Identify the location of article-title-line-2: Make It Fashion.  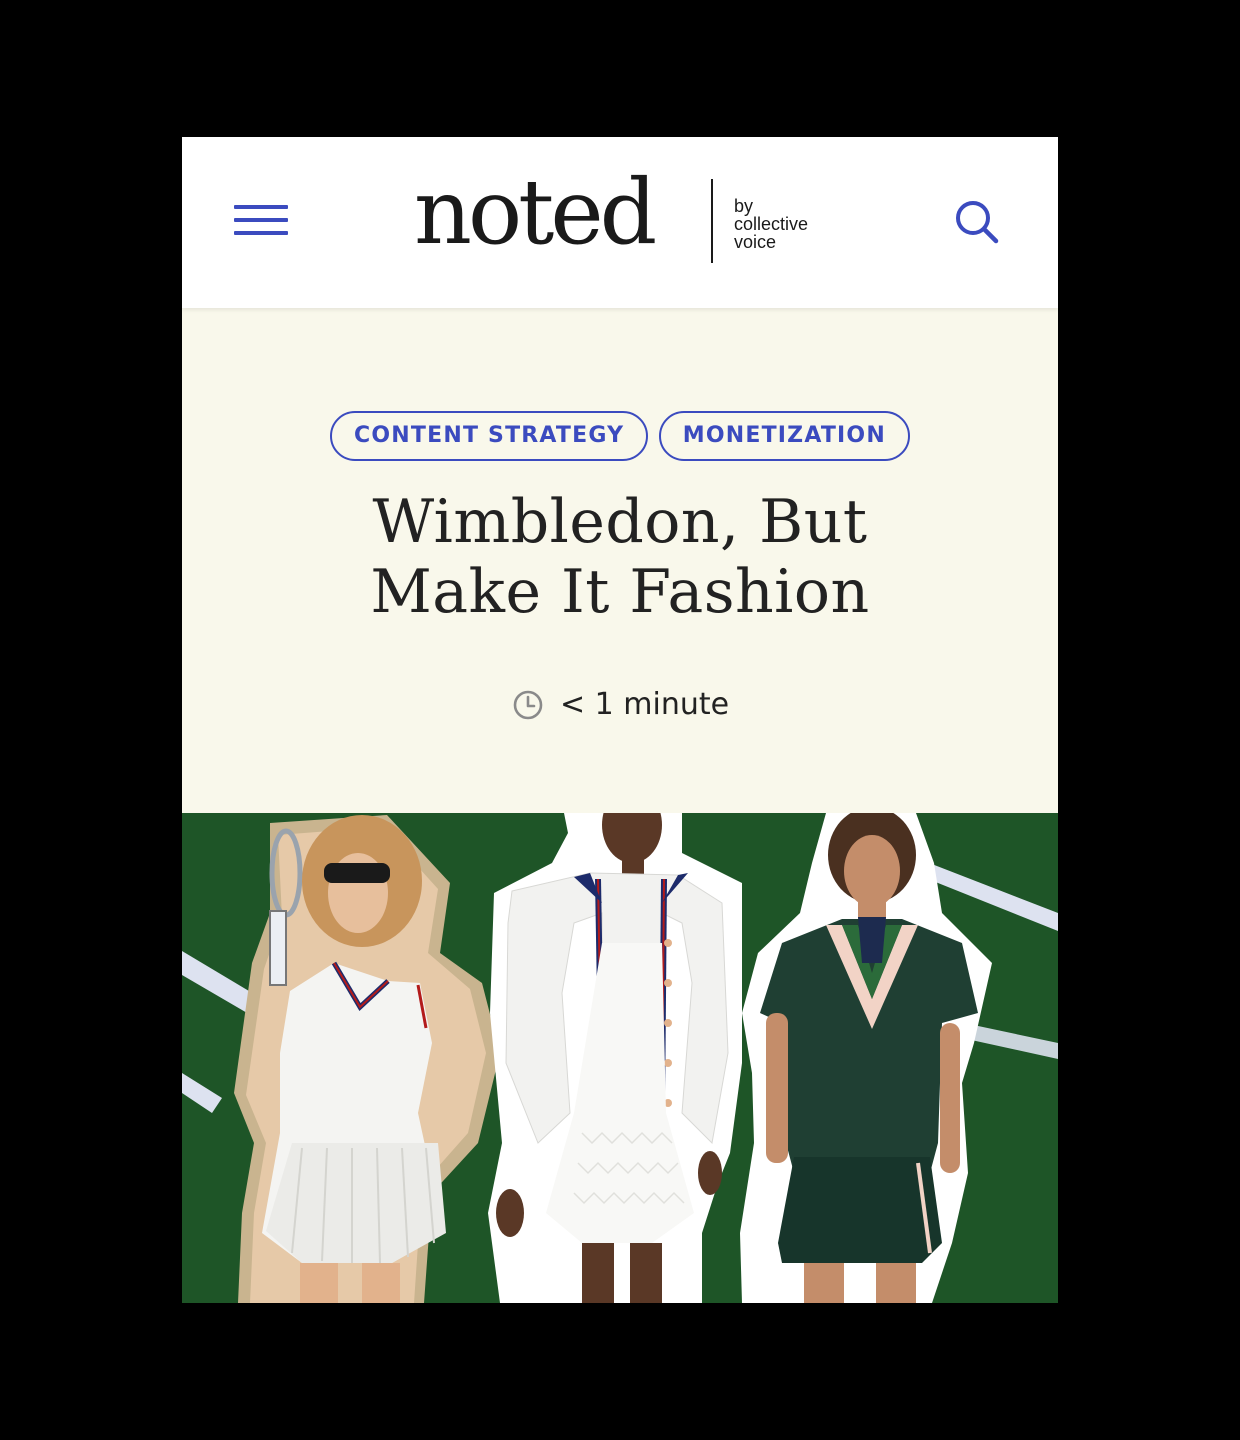
(620, 592).